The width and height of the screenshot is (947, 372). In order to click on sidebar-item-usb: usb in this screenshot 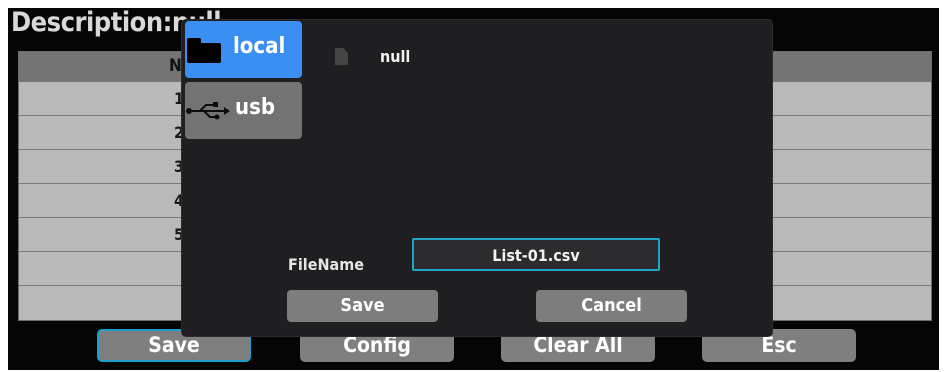, I will do `click(243, 110)`.